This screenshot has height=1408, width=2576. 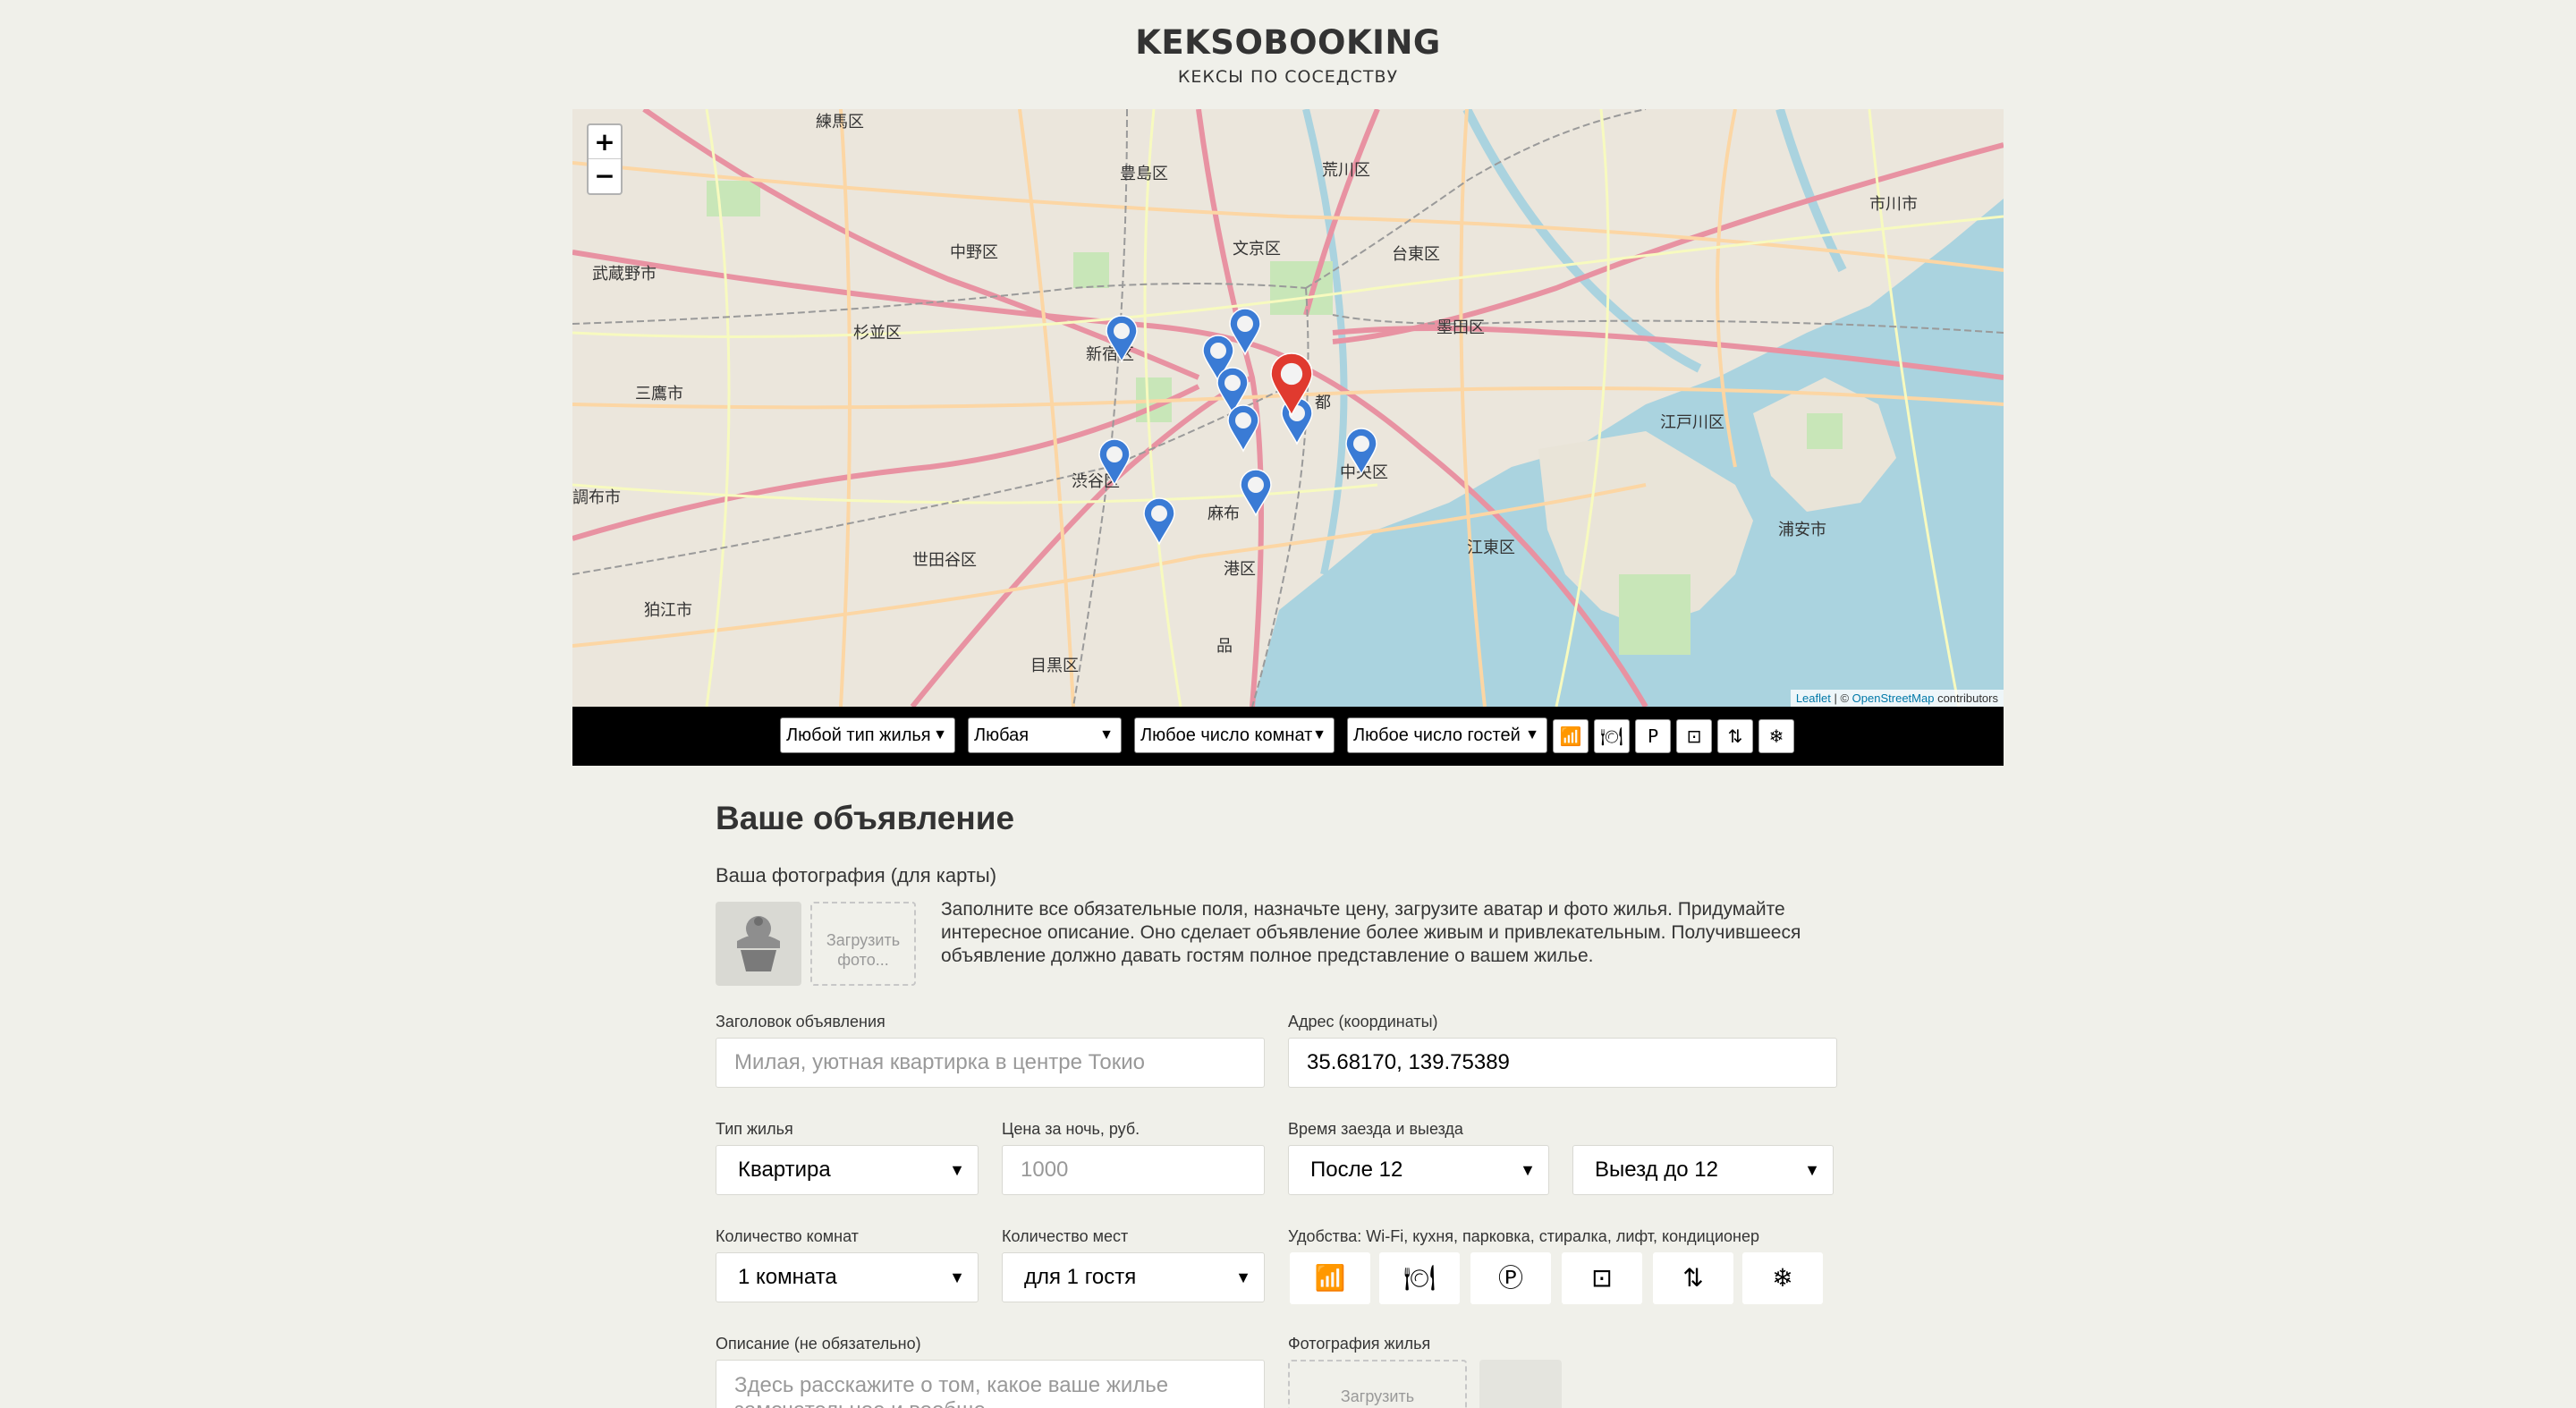 I want to click on filter-washer-icon: ⊡, so click(x=1694, y=736).